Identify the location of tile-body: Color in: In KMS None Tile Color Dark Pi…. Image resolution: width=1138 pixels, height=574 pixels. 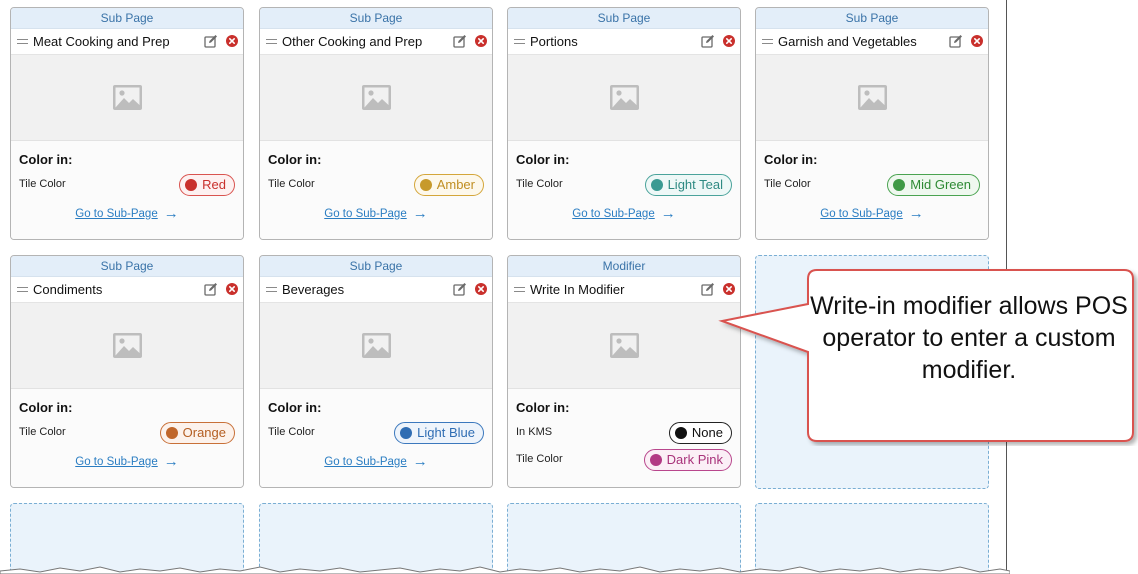
(624, 438).